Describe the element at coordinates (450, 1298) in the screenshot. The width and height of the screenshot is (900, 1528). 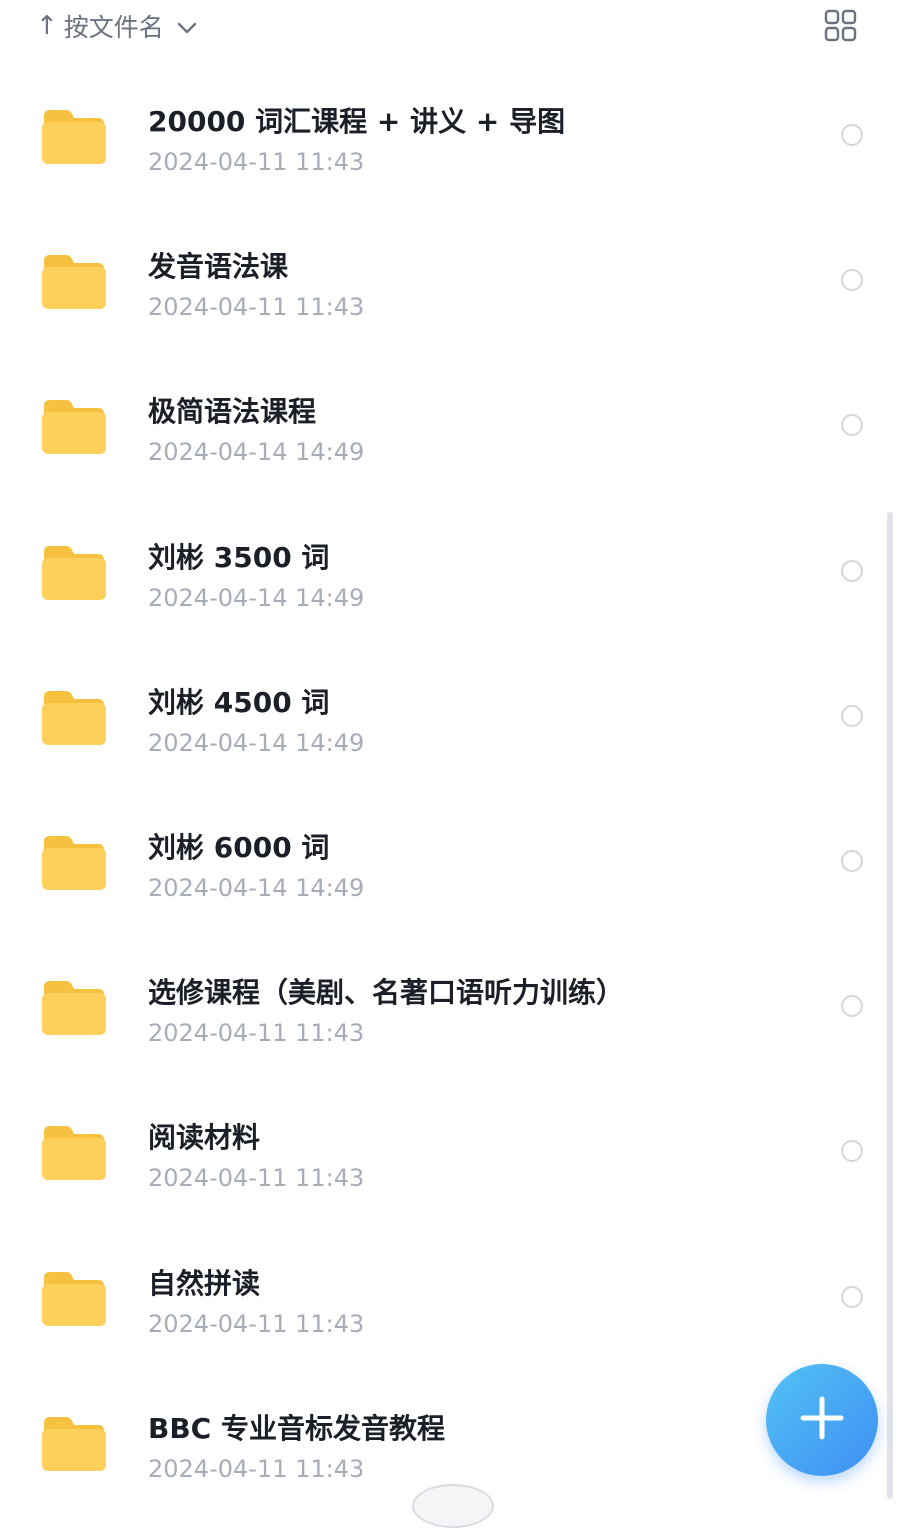
I see `list-item: 自然拼读 2024-04-11 11:43` at that location.